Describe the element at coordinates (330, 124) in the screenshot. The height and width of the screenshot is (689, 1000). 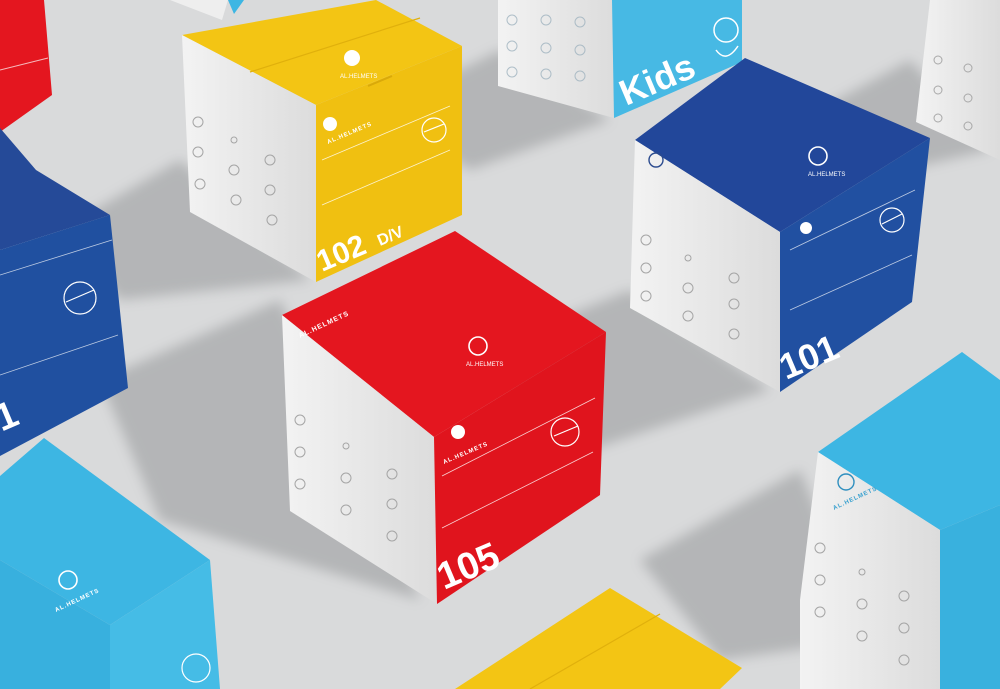
I see `brand-logo-side` at that location.